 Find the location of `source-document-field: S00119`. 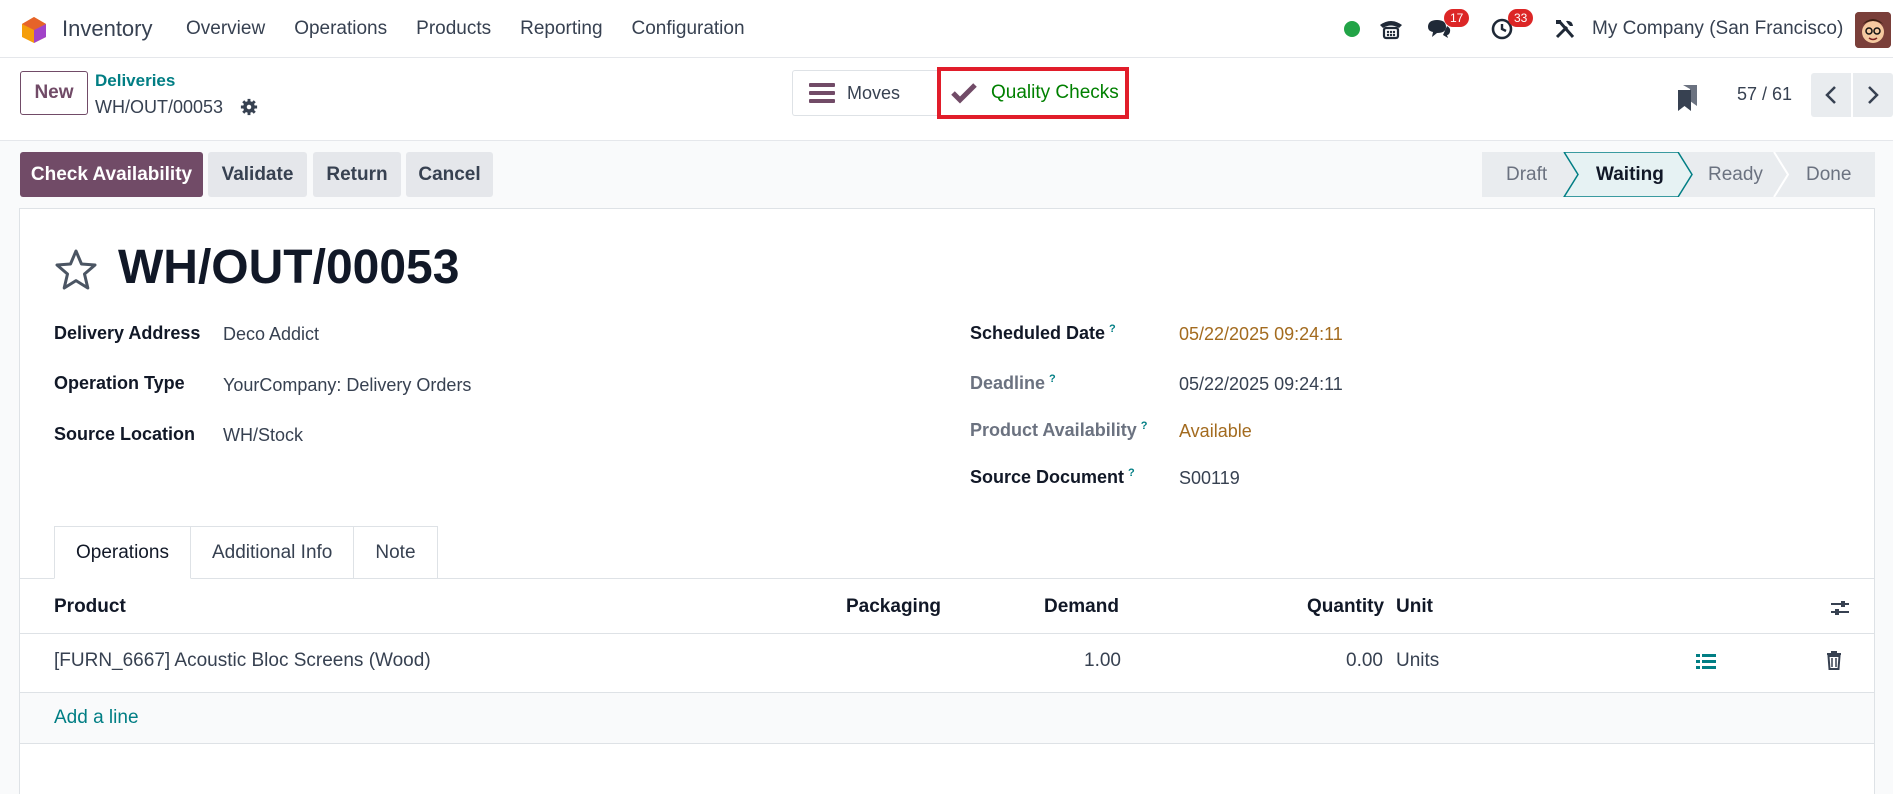

source-document-field: S00119 is located at coordinates (1209, 478).